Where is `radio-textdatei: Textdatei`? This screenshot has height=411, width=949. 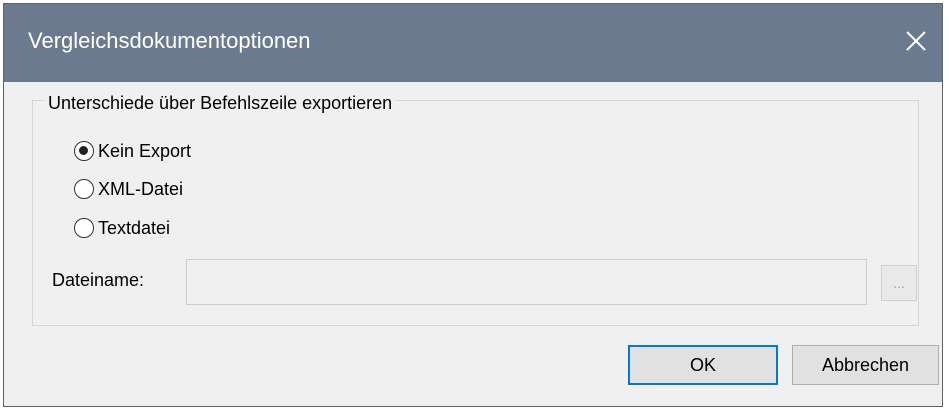
radio-textdatei: Textdatei is located at coordinates (122, 228).